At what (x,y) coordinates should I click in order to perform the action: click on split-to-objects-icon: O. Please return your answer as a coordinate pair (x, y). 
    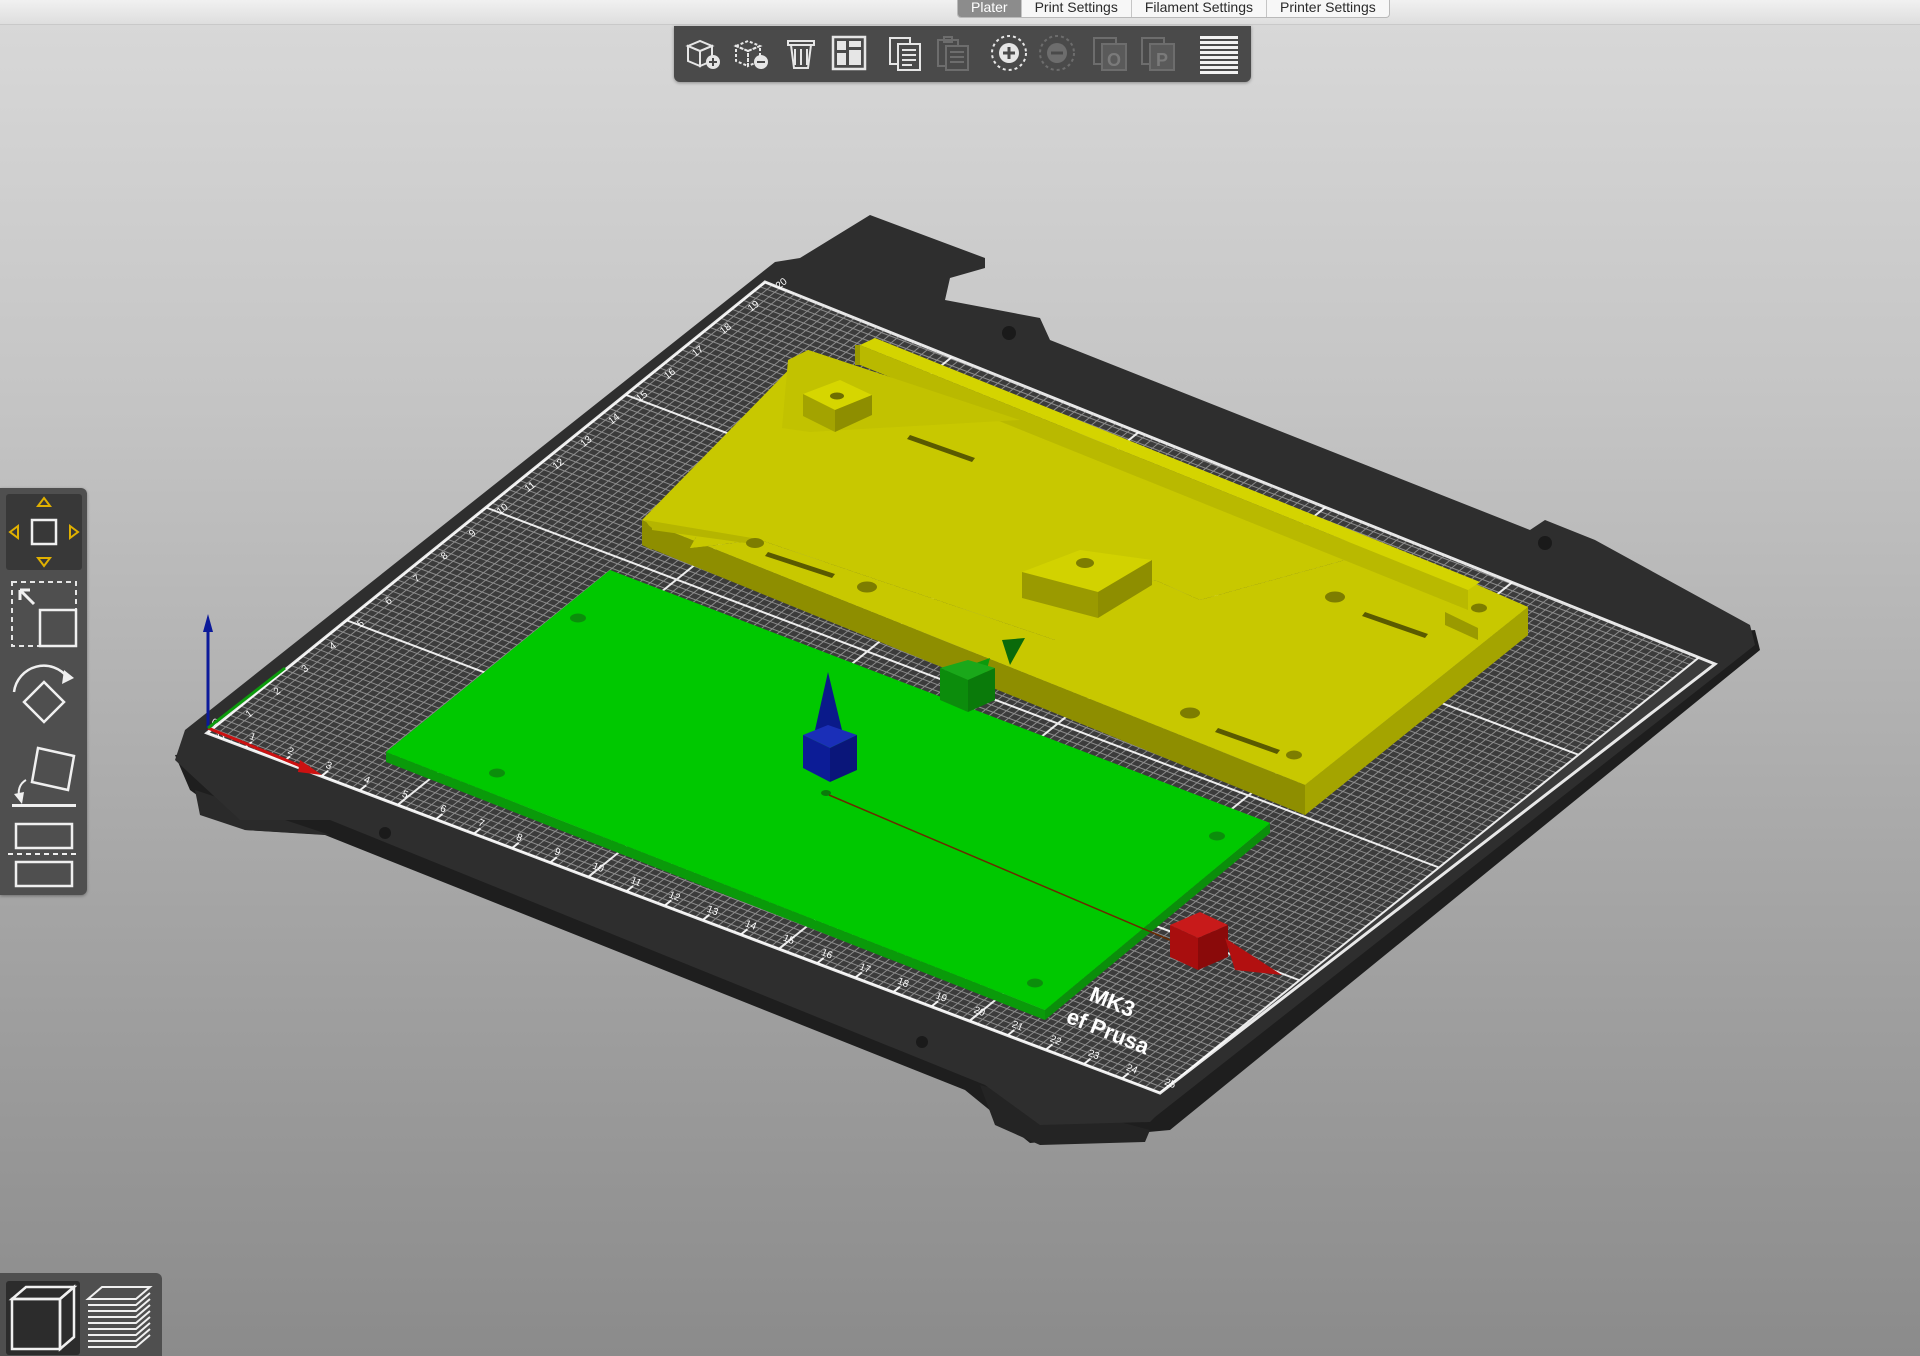
    Looking at the image, I should click on (1111, 53).